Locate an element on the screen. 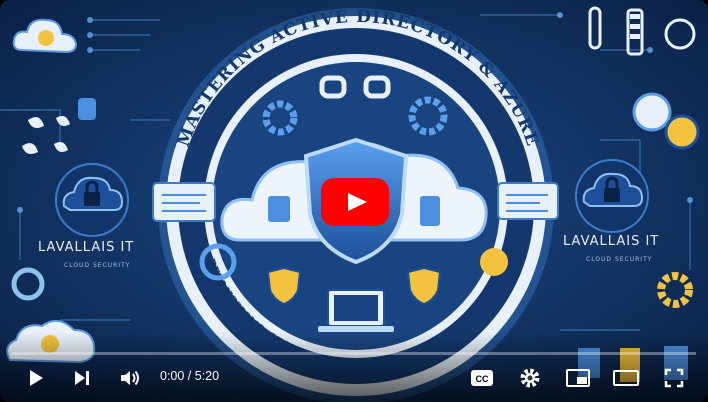 The width and height of the screenshot is (708, 402). control-bar: 0:00 / 5:20 CC is located at coordinates (354, 378).